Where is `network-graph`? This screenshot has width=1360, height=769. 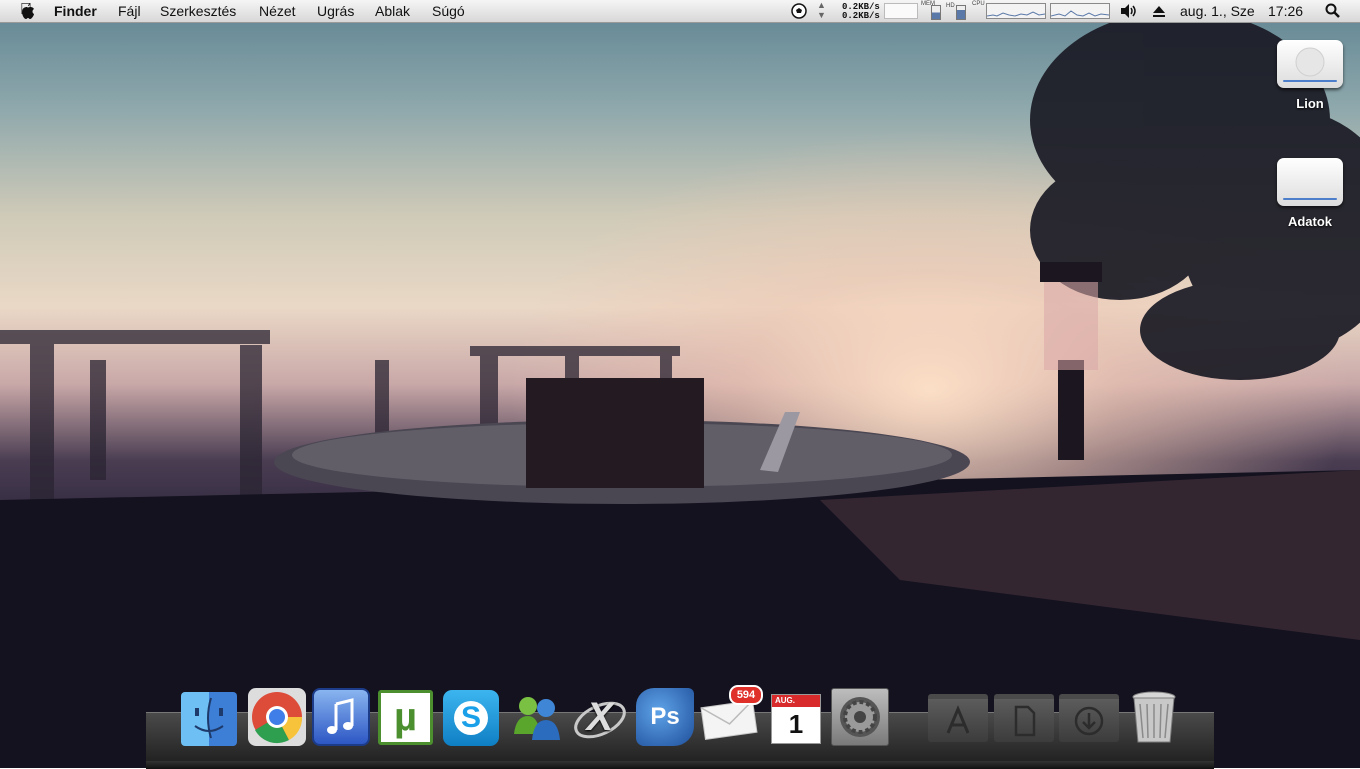
network-graph is located at coordinates (901, 11).